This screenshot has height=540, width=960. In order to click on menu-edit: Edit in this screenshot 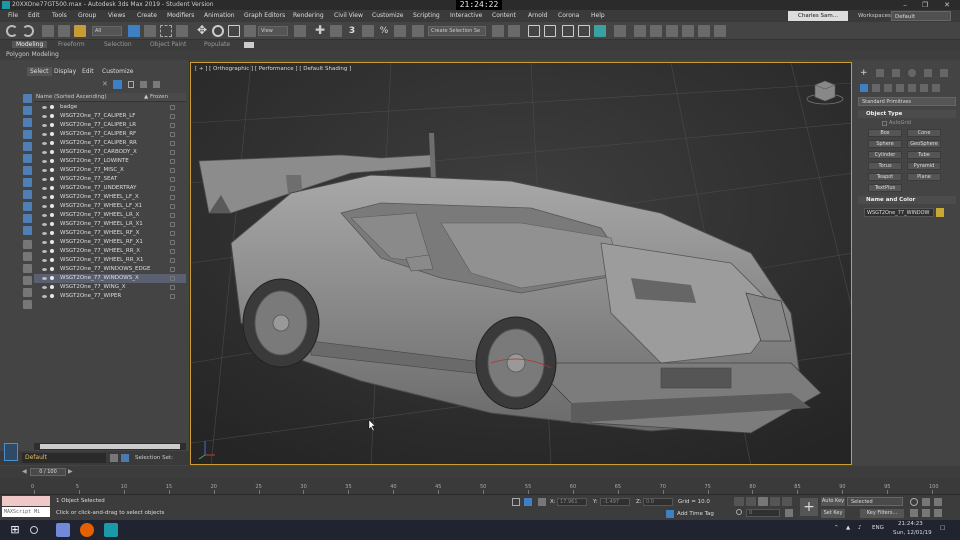, I will do `click(34, 15)`.